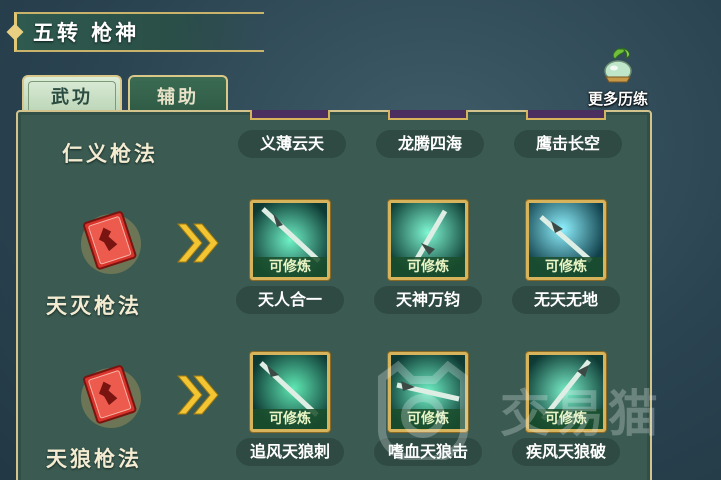 The image size is (721, 480). Describe the element at coordinates (566, 452) in the screenshot. I see `move-label: 疾风天狼破` at that location.